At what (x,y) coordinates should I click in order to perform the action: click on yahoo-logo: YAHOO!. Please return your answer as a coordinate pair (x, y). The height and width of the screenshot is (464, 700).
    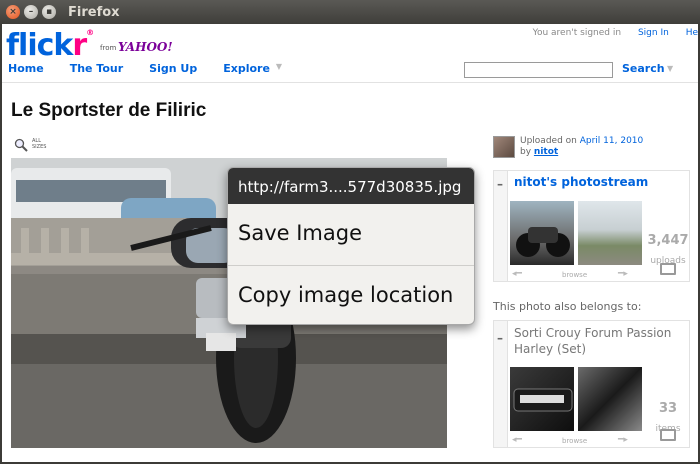
    Looking at the image, I should click on (145, 47).